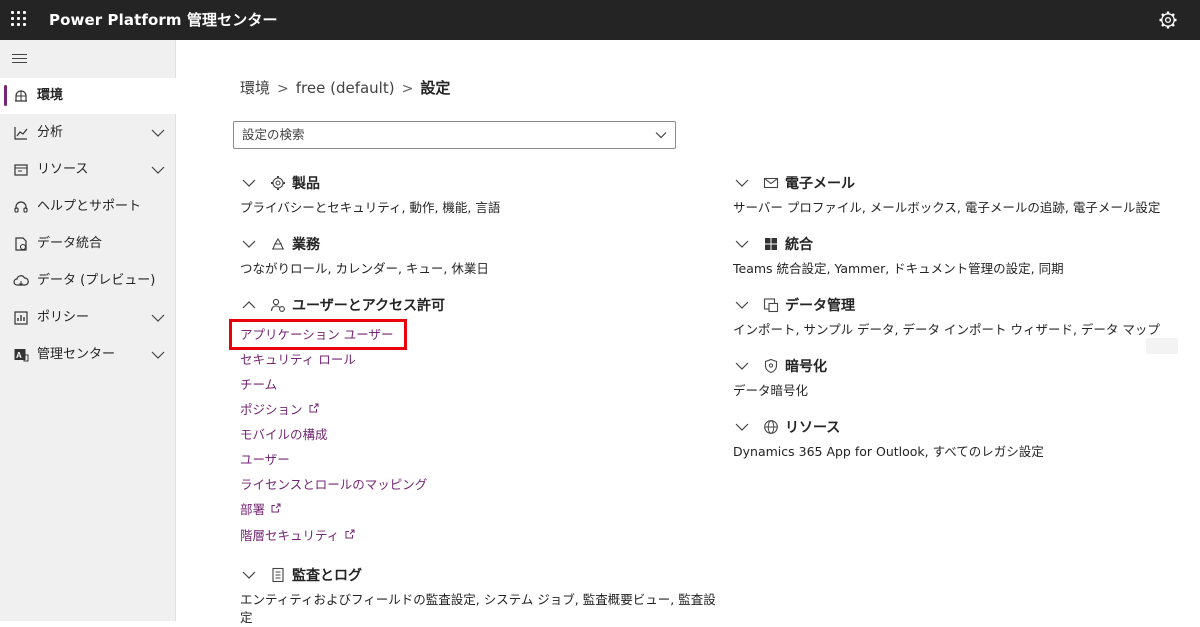  I want to click on section-description: Dynamics 365 App for Outlook, すべてのレガシ設定, so click(888, 451).